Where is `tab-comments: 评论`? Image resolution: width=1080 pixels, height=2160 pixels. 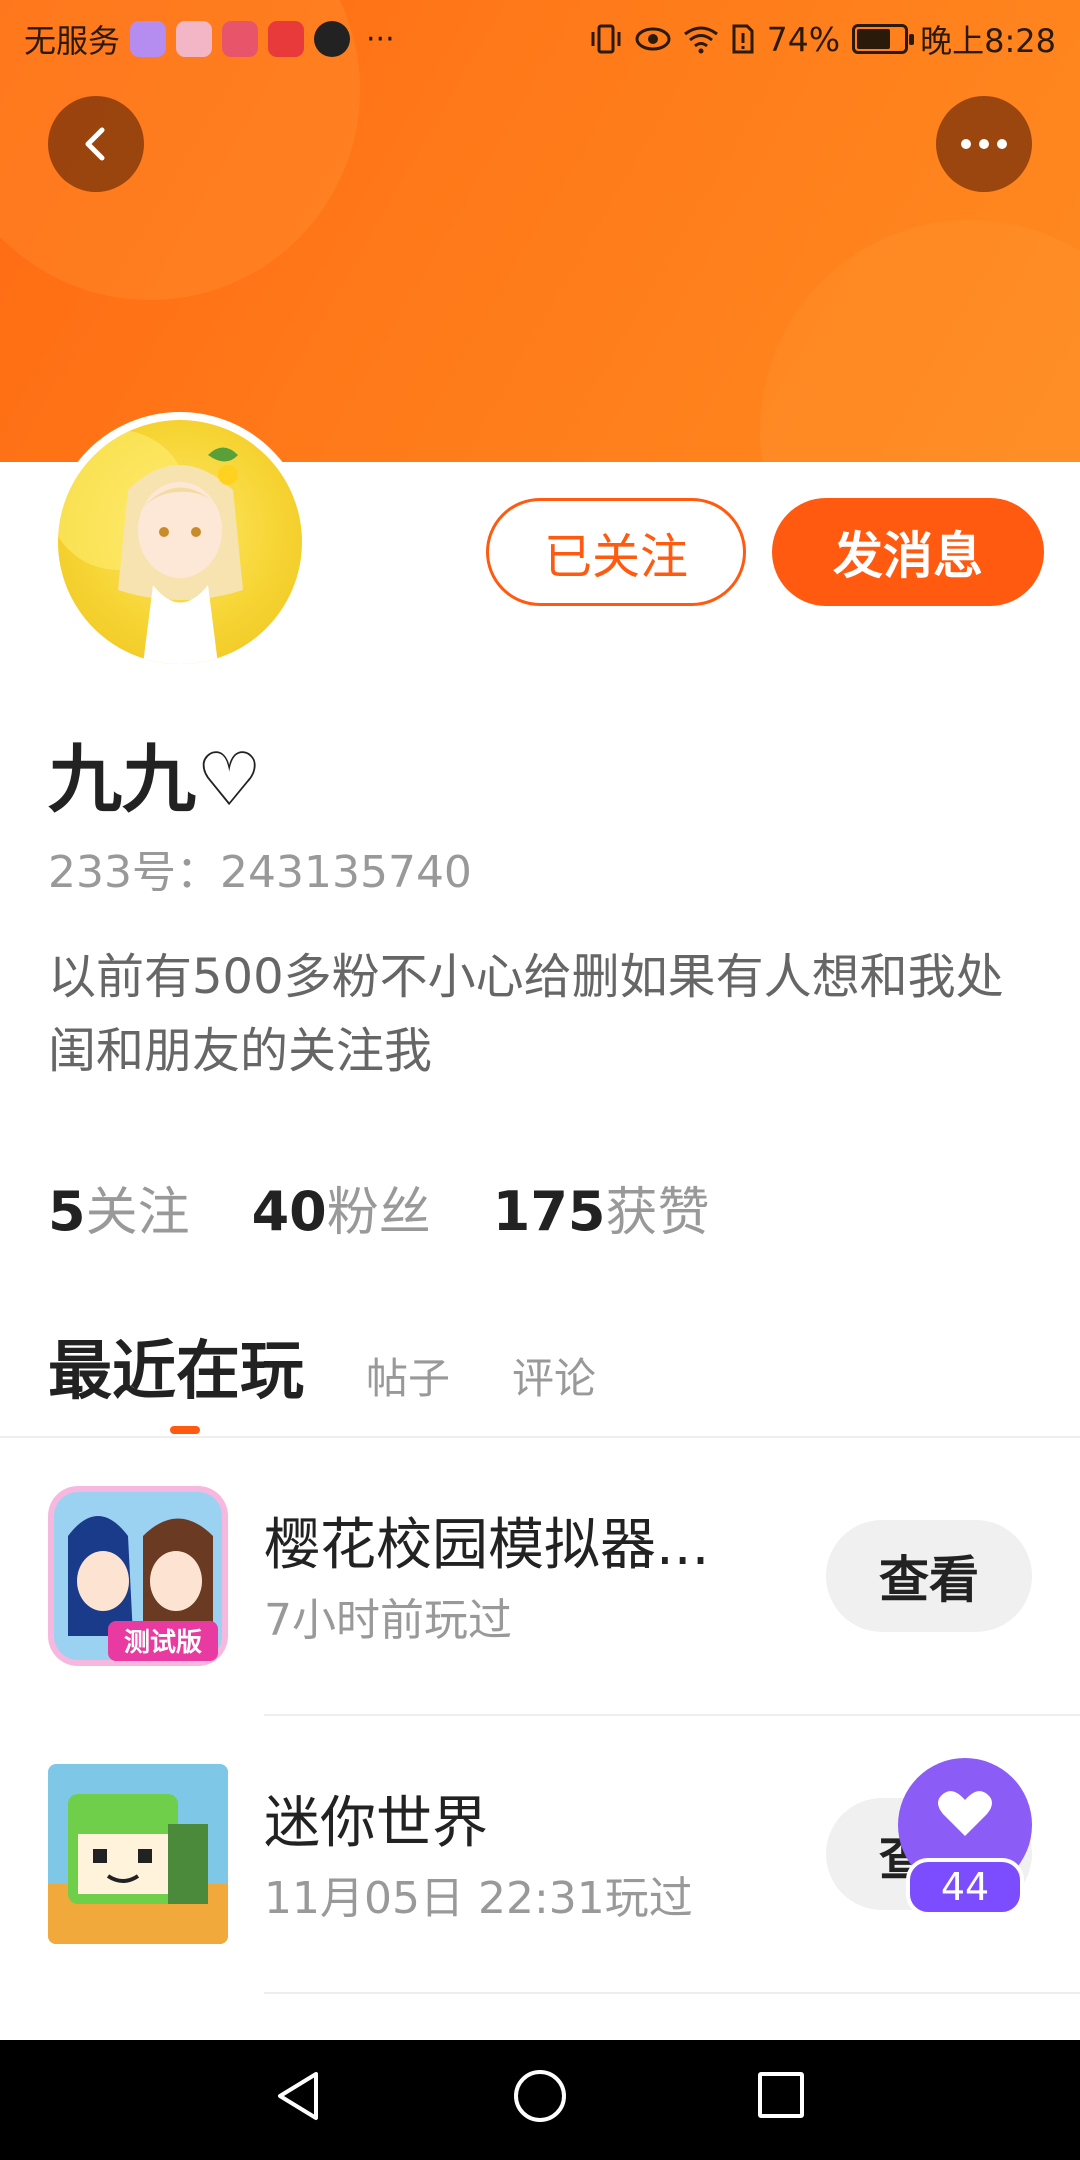 tab-comments: 评论 is located at coordinates (554, 1375).